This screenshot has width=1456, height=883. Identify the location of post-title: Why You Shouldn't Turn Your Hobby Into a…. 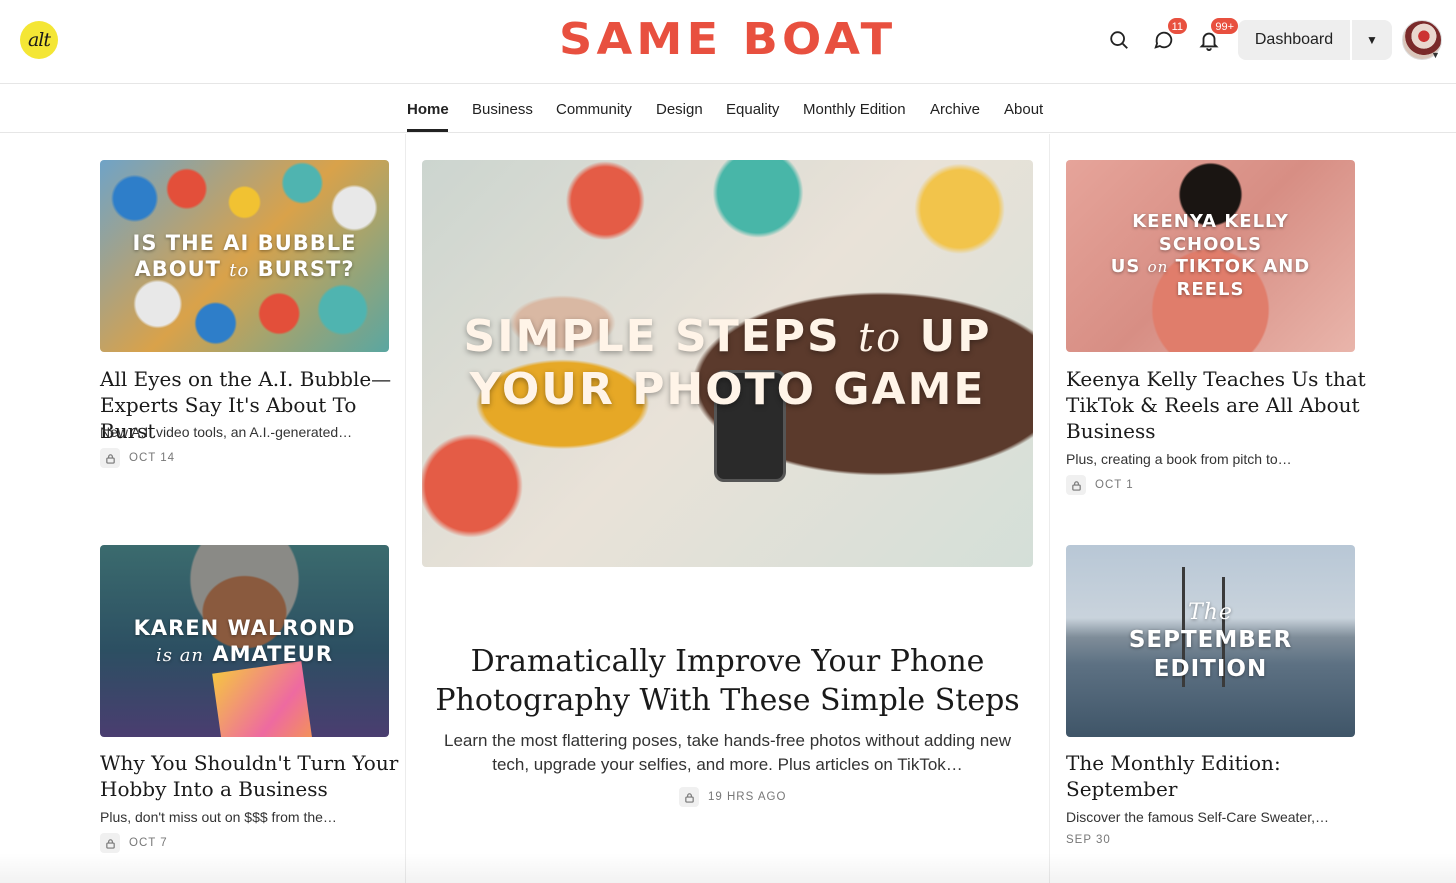
(250, 776).